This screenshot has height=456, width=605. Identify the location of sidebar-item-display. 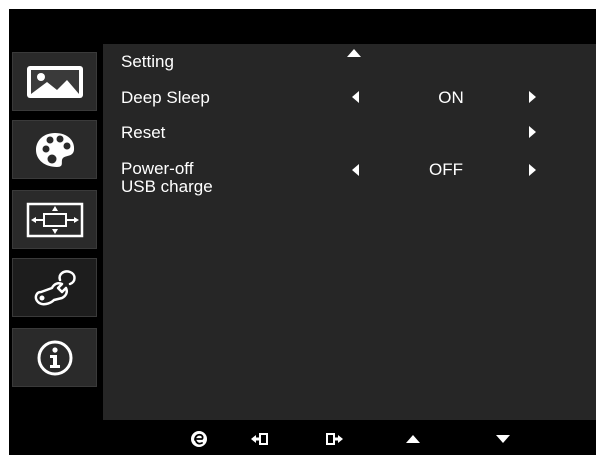
(54, 219).